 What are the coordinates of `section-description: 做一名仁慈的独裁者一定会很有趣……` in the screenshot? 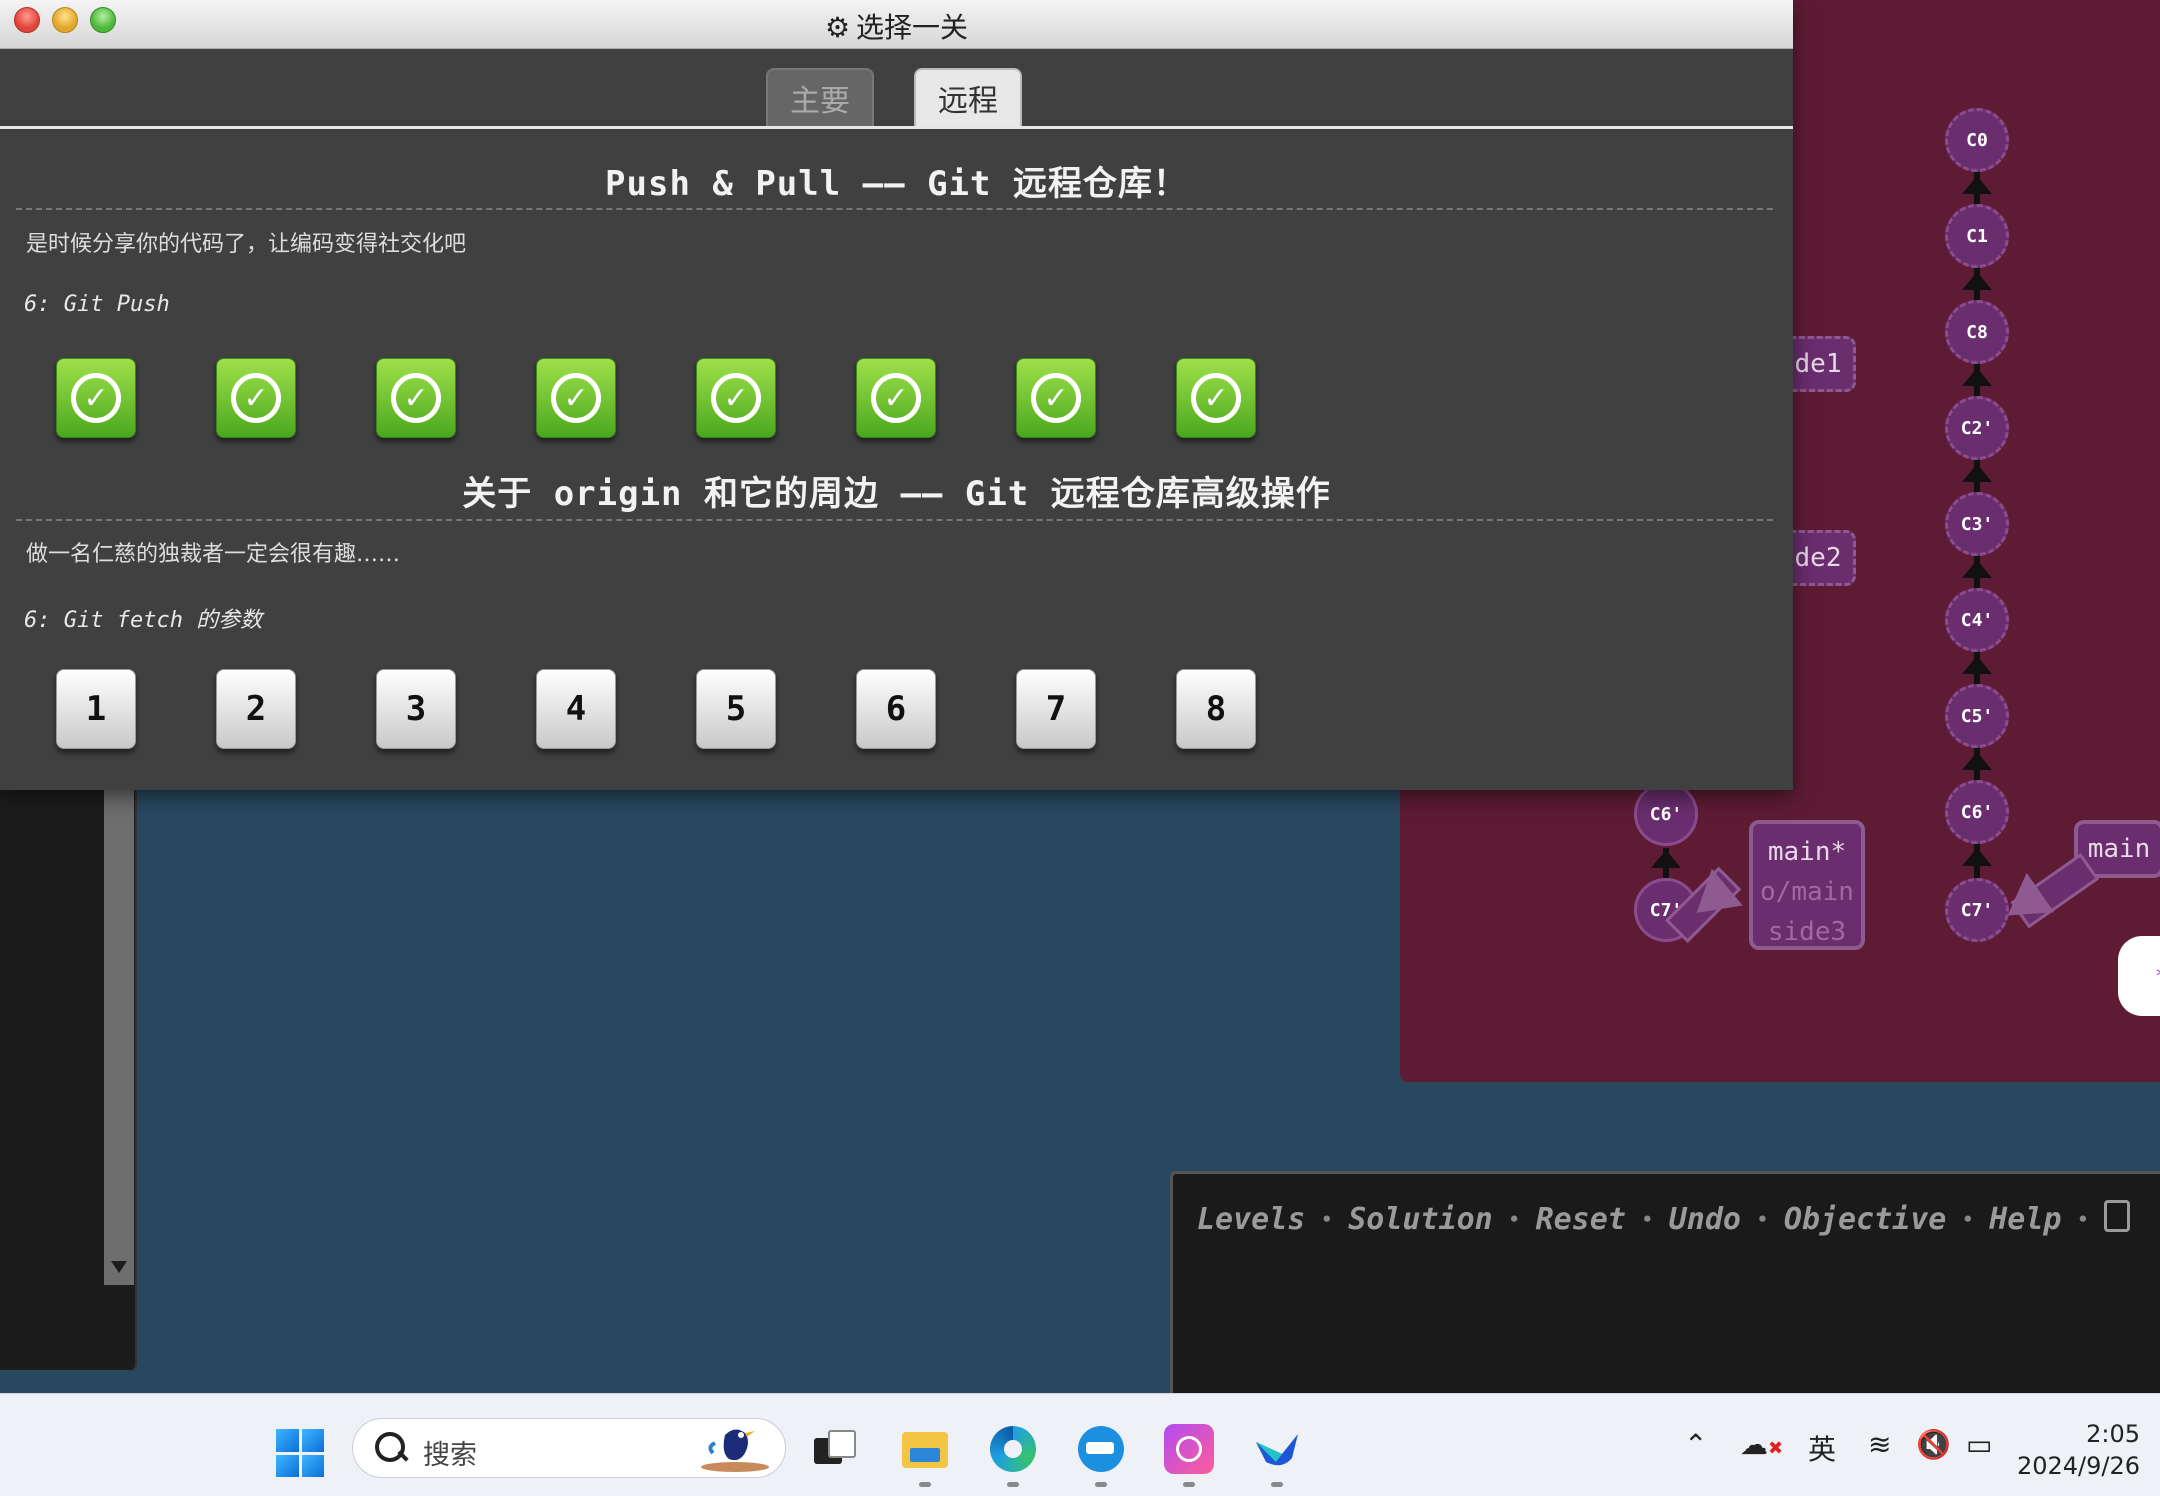 It's located at (213, 554).